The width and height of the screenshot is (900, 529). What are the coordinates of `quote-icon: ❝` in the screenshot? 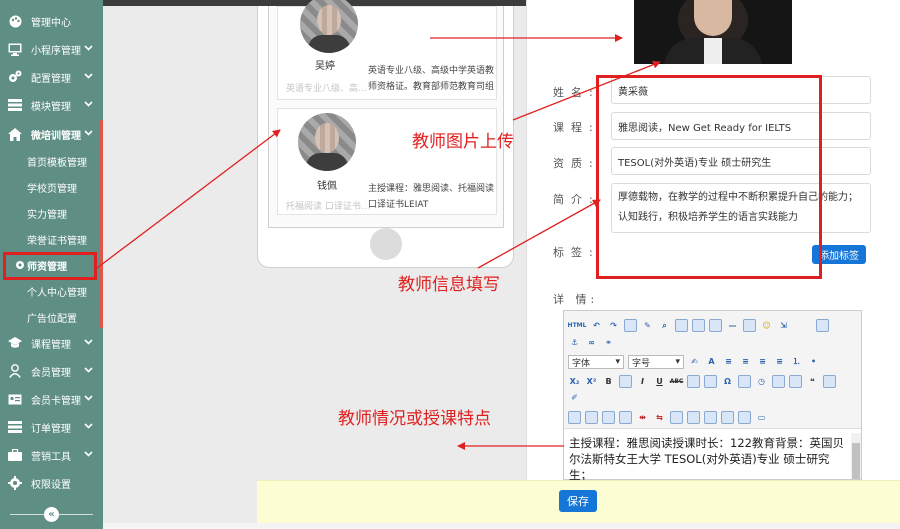 It's located at (812, 381).